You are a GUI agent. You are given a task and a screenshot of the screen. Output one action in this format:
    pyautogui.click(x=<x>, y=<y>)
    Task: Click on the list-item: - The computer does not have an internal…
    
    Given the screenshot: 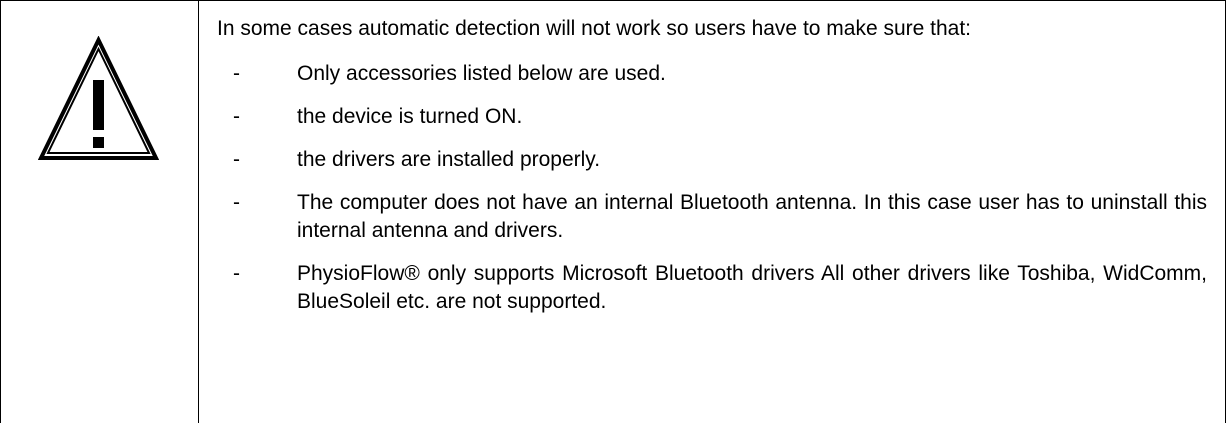 What is the action you would take?
    pyautogui.click(x=712, y=217)
    